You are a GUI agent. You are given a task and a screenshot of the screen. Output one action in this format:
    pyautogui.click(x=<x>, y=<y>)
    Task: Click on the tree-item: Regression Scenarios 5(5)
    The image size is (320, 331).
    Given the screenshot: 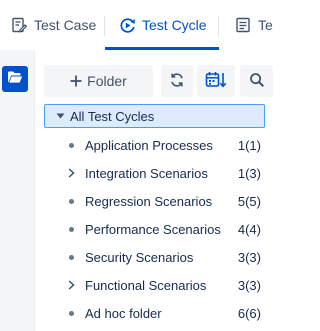 What is the action you would take?
    pyautogui.click(x=159, y=201)
    